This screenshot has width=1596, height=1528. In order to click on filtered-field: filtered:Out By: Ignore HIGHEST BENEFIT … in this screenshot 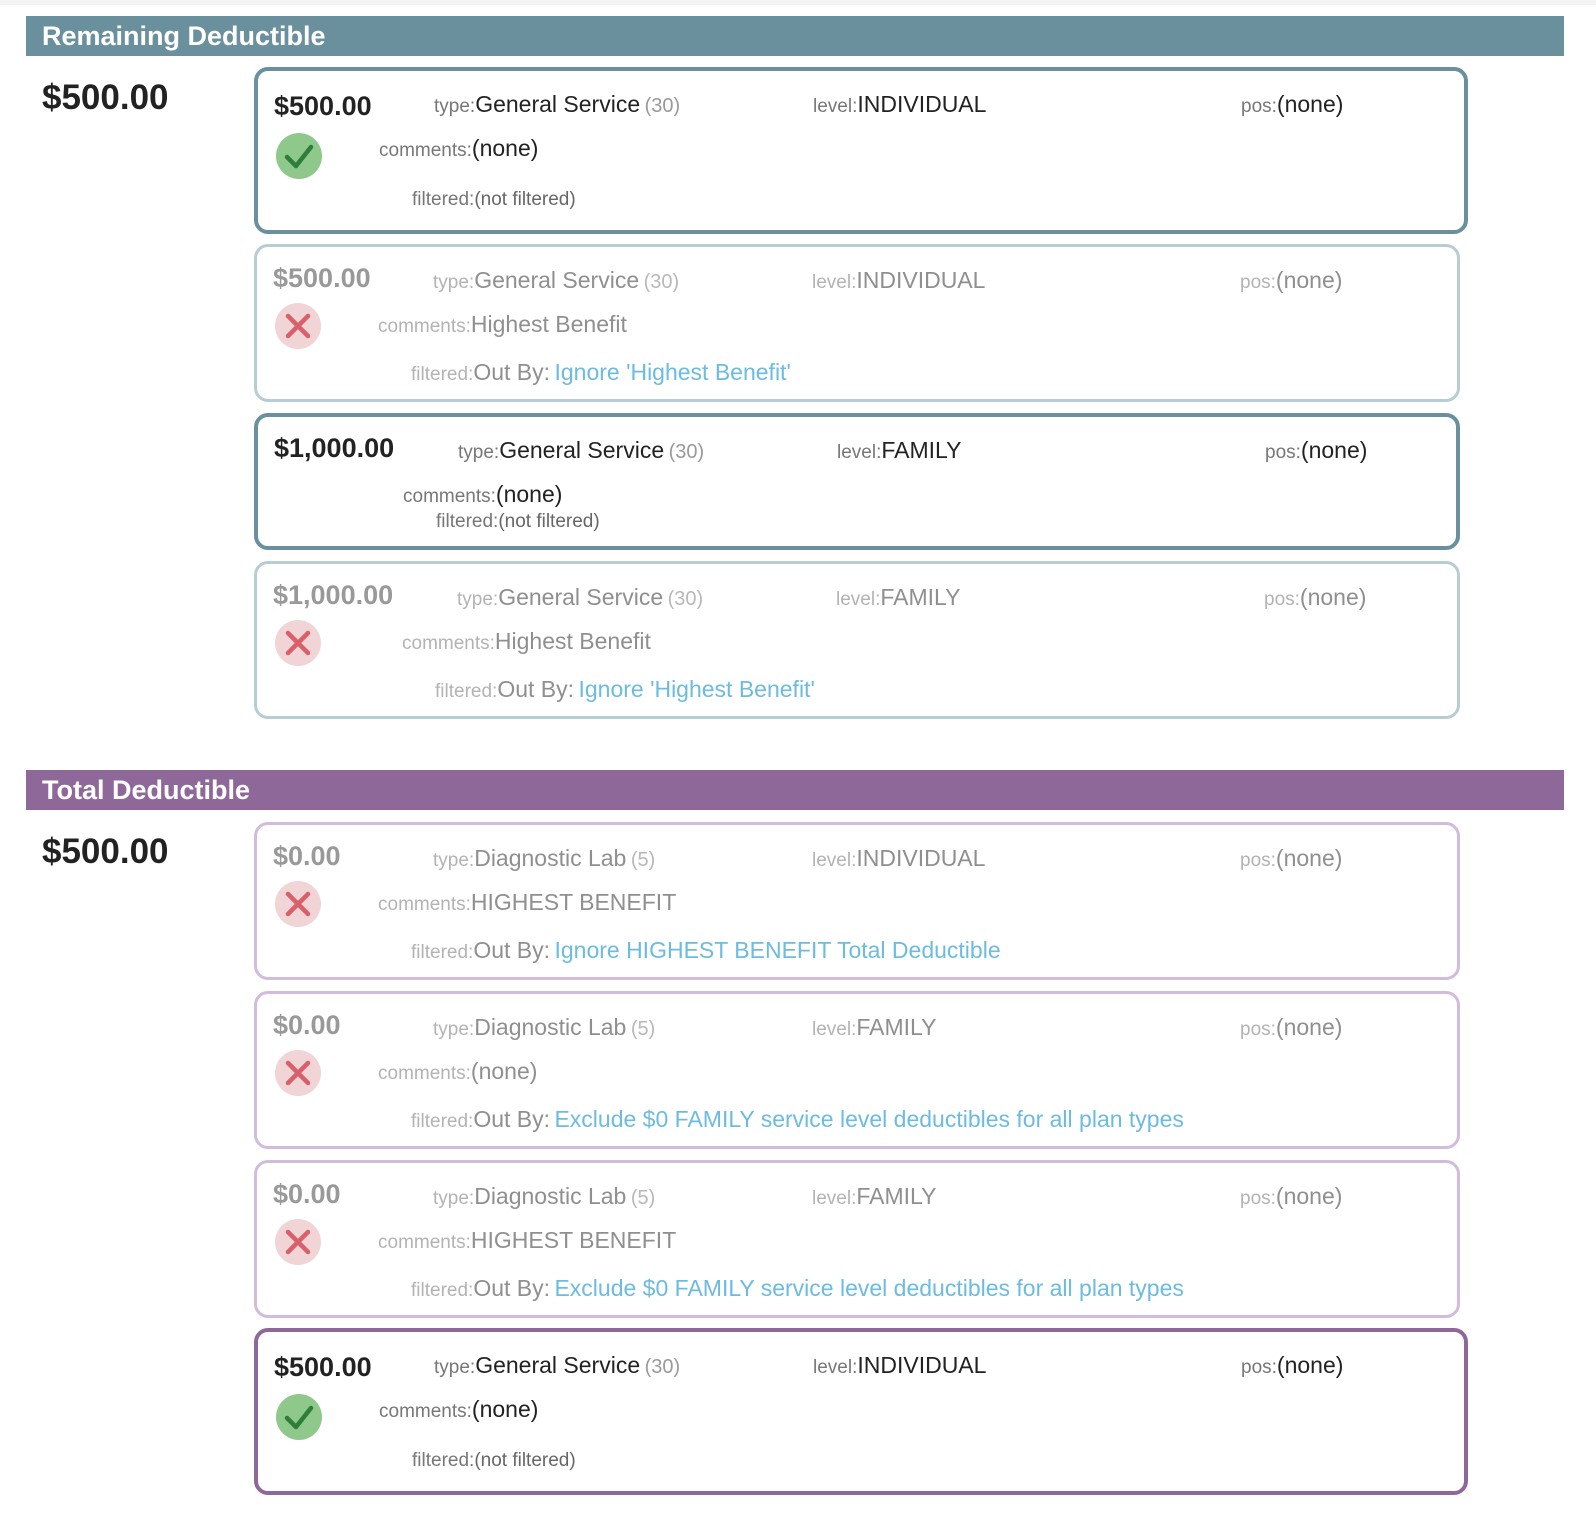, I will do `click(706, 950)`.